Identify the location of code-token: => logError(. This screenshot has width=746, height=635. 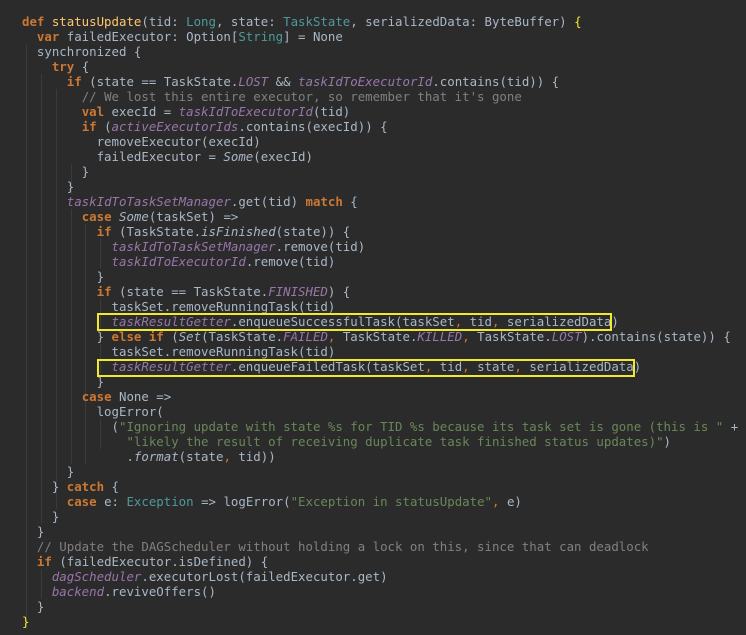
(242, 501).